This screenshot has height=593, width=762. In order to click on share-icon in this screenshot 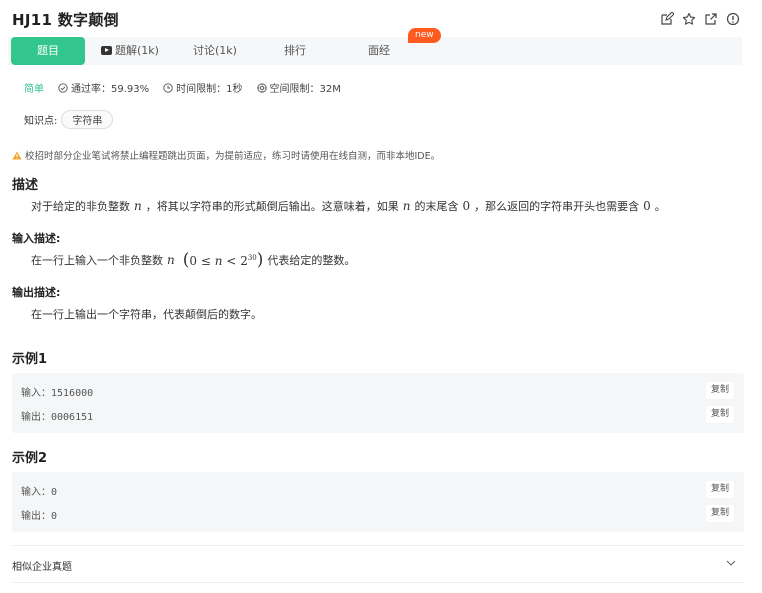, I will do `click(711, 19)`.